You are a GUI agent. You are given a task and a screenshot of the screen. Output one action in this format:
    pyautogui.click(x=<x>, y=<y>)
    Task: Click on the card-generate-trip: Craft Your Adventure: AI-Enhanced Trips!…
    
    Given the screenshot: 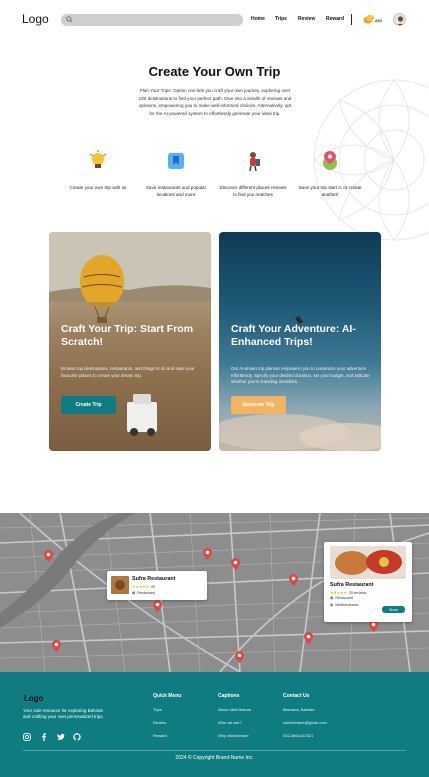 What is the action you would take?
    pyautogui.click(x=300, y=341)
    